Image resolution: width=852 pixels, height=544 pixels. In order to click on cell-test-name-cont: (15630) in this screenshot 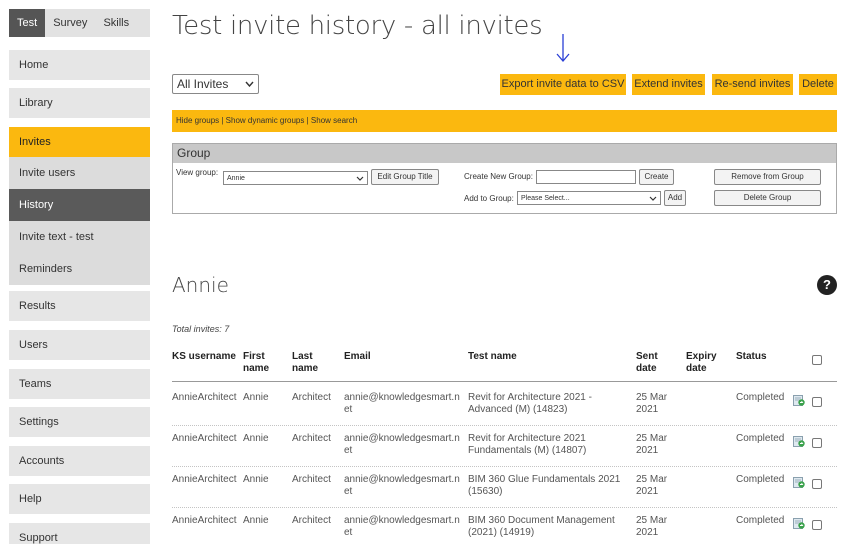, I will do `click(485, 491)`.